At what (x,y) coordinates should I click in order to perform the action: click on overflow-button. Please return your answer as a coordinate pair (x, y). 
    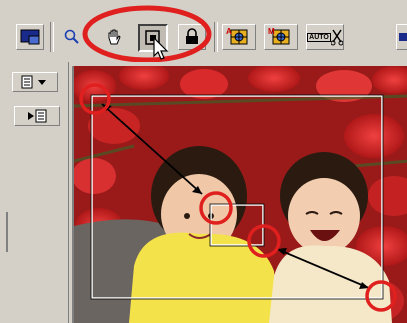
    Looking at the image, I should click on (401, 37).